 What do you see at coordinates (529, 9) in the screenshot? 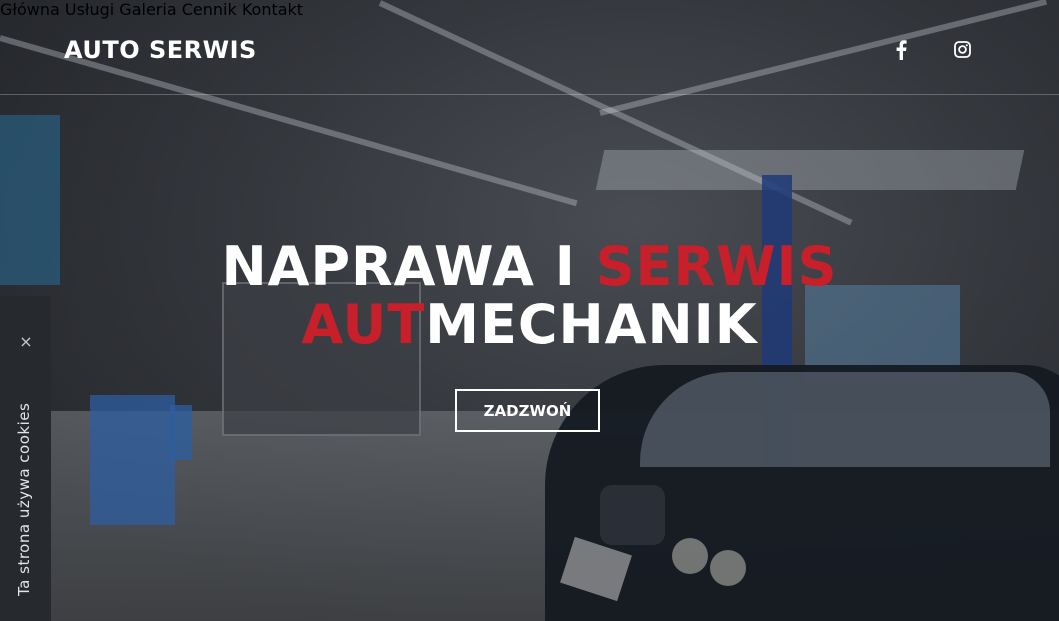
I see `main-nav: Główna Usługi Galeria Cennik Kontakt` at bounding box center [529, 9].